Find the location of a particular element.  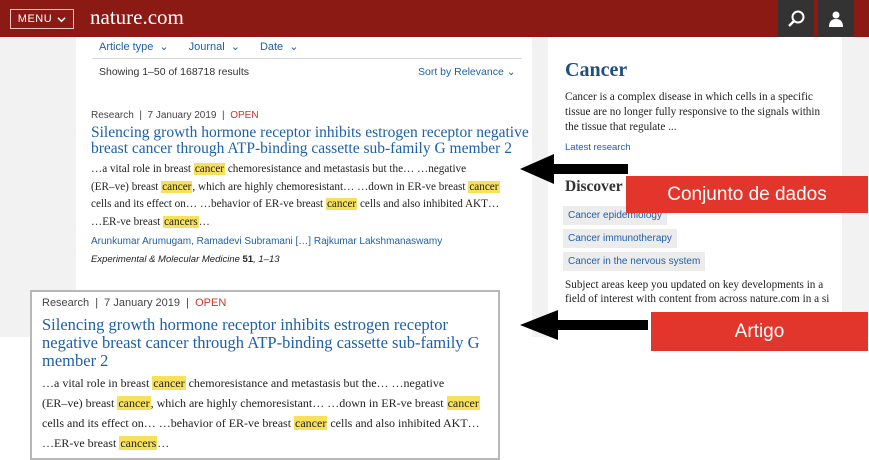

chevron-down-icon is located at coordinates (61, 19).